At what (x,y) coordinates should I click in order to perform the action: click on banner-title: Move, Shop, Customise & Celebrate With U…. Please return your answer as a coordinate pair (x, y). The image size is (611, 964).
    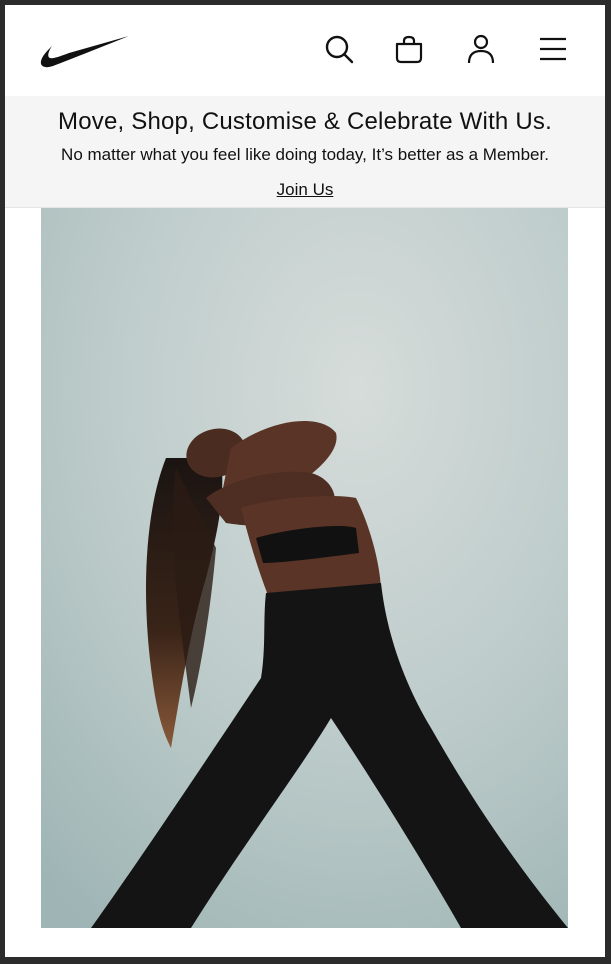
    Looking at the image, I should click on (305, 121).